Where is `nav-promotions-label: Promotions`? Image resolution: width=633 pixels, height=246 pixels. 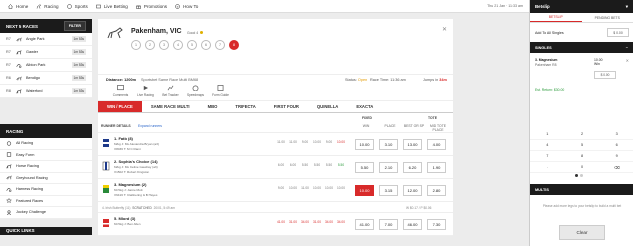
nav-promotions-label: Promotions is located at coordinates (155, 6).